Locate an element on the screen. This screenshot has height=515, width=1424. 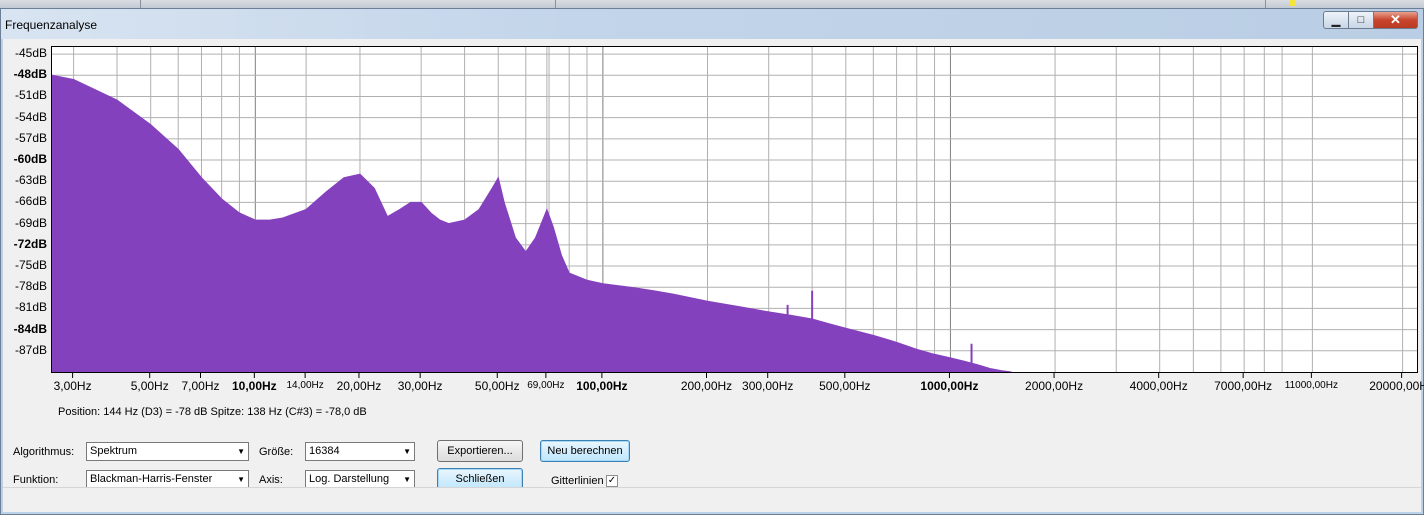
minimize-icon: ▁ is located at coordinates (1336, 20).